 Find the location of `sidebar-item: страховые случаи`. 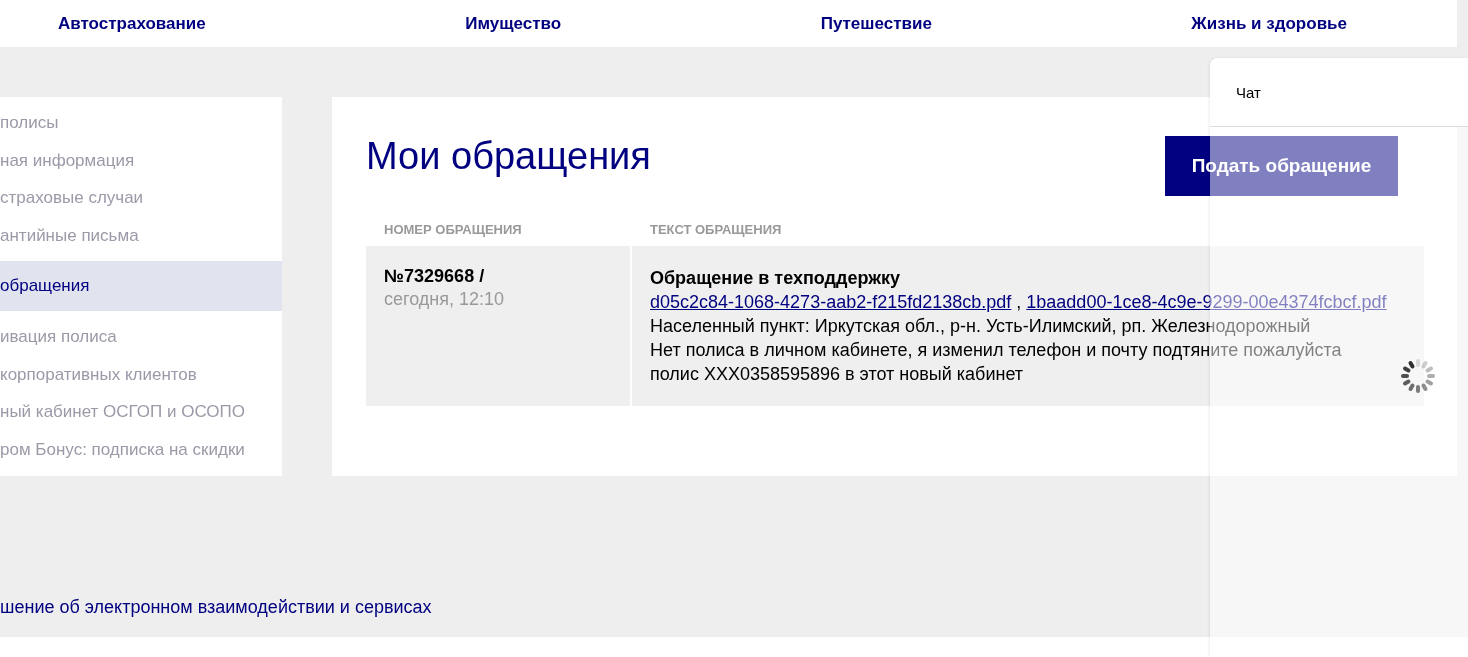

sidebar-item: страховые случаи is located at coordinates (141, 198).